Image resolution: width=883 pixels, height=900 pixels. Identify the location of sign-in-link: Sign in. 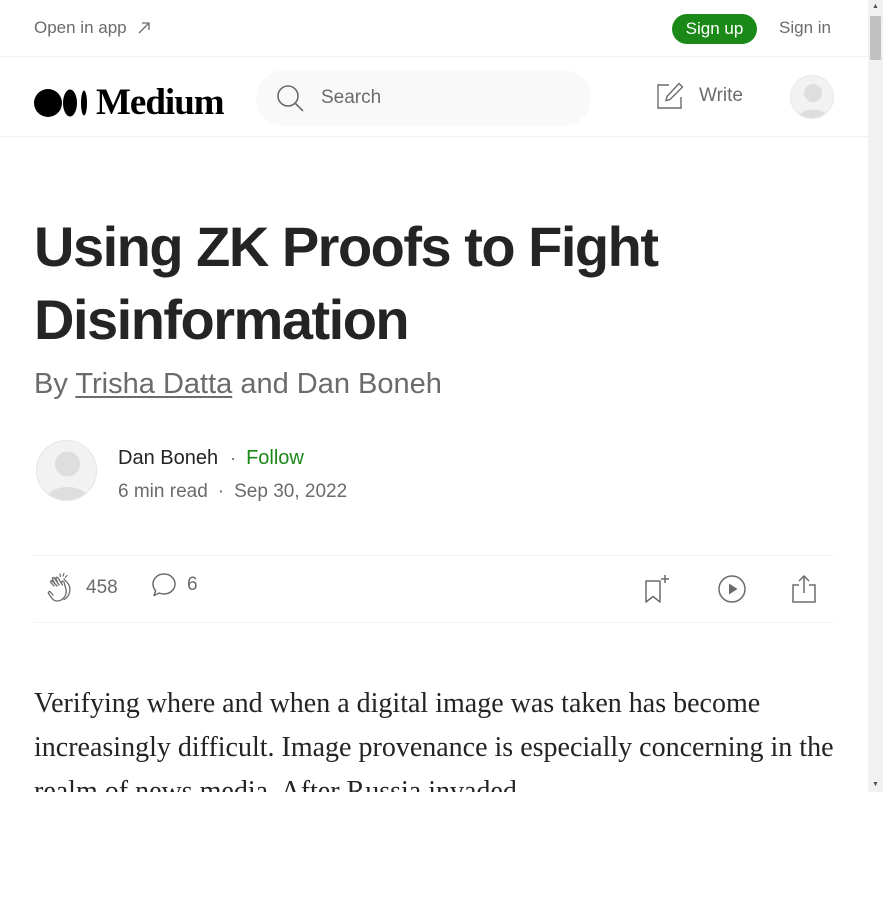
(805, 28).